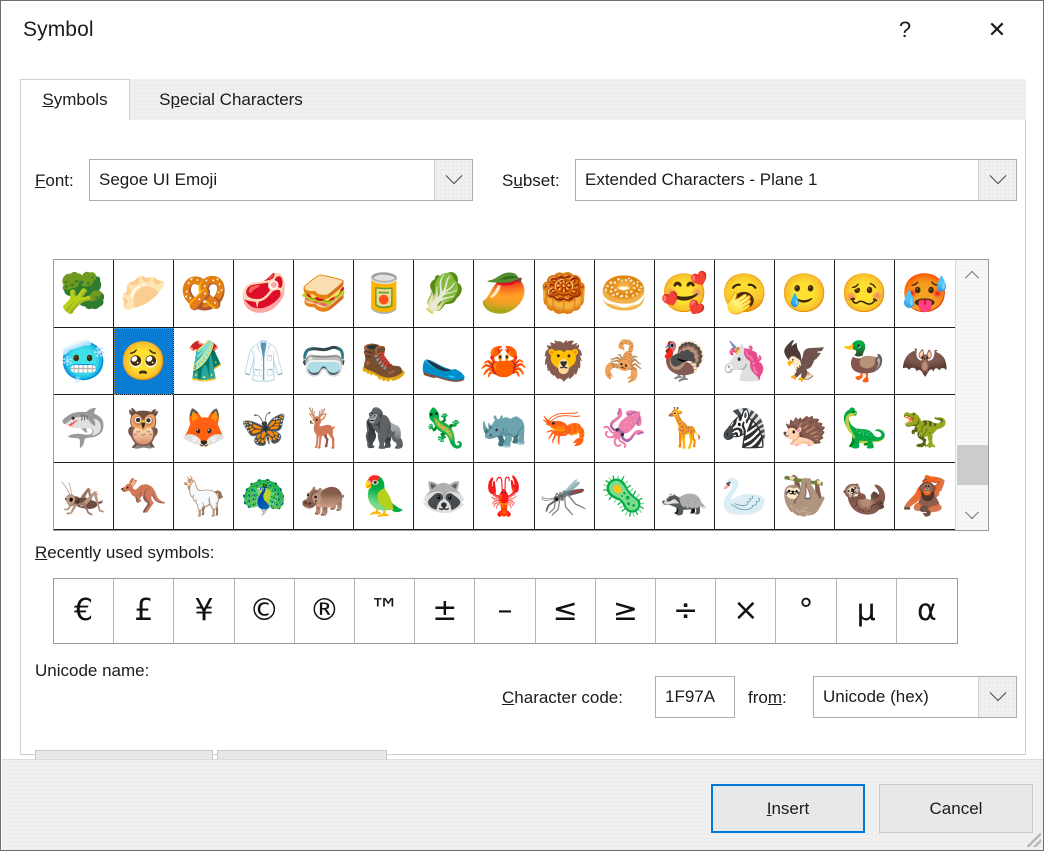 This screenshot has height=851, width=1044. I want to click on symbol-cell-sloth: 🦥, so click(804, 496).